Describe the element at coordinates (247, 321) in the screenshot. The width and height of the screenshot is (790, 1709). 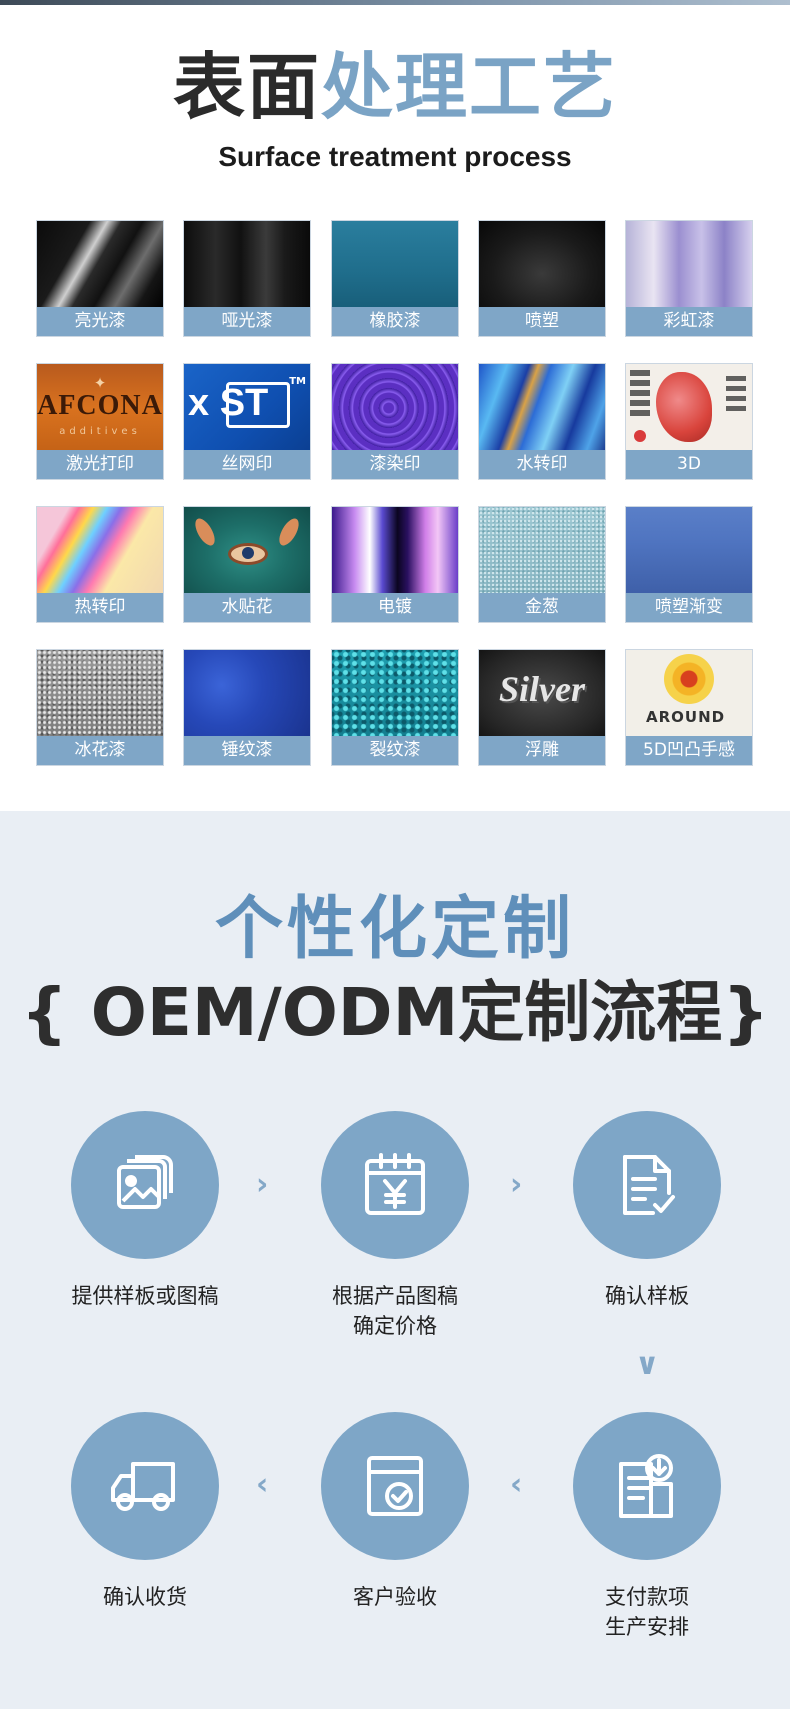
I see `tile-label: 哑光漆` at that location.